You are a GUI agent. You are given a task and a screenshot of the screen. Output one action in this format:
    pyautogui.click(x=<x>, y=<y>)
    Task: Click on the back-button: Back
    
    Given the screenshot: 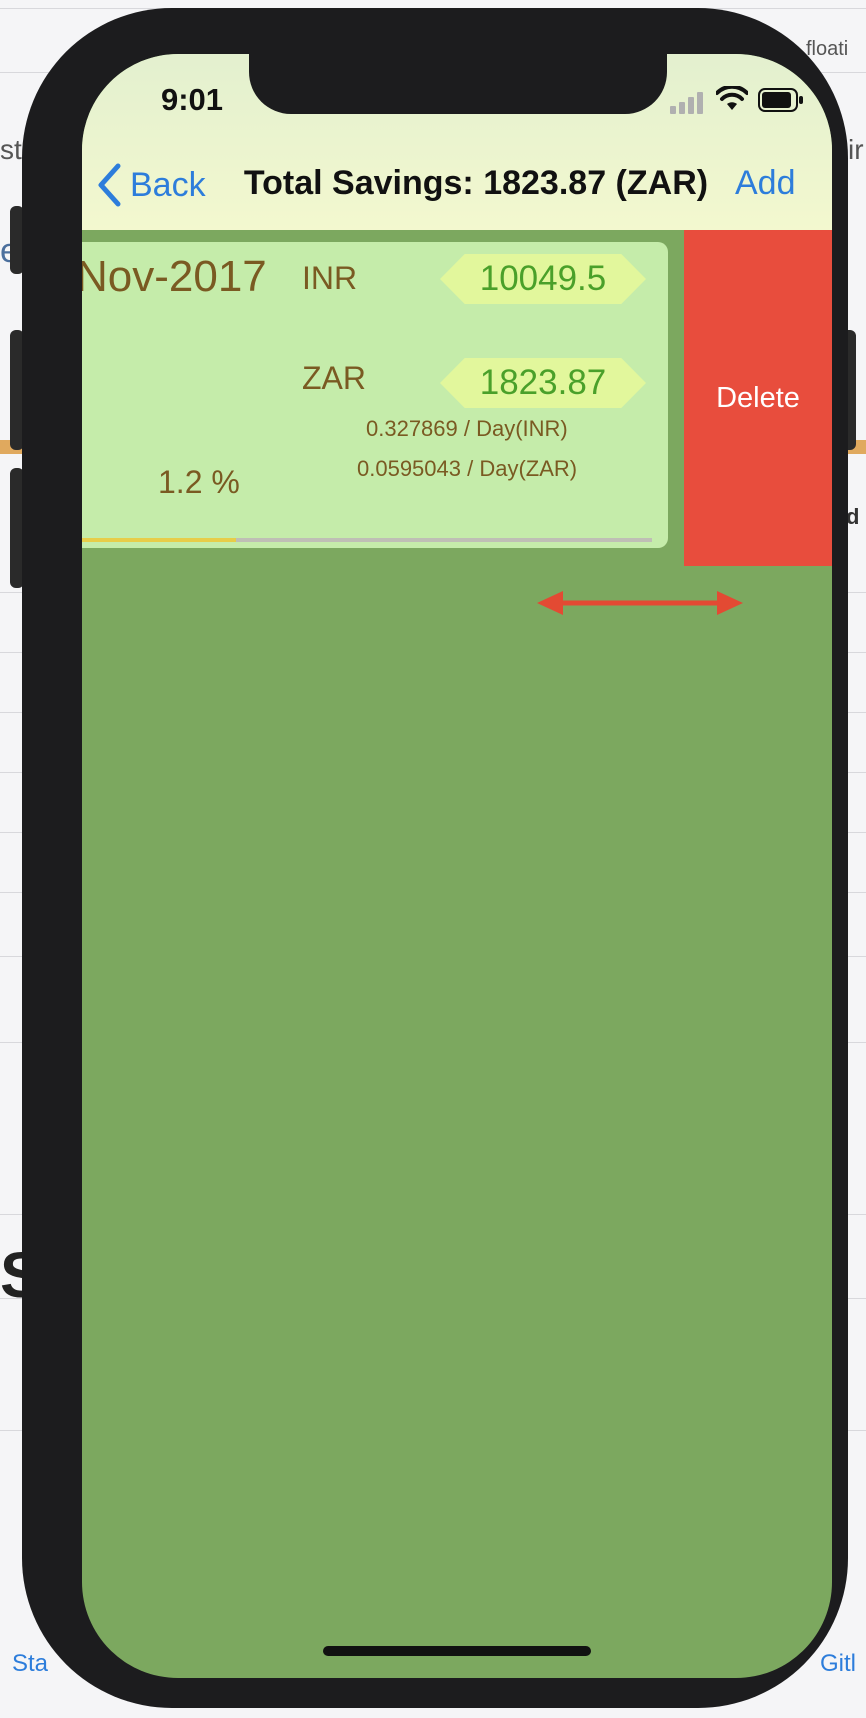 What is the action you would take?
    pyautogui.click(x=151, y=185)
    